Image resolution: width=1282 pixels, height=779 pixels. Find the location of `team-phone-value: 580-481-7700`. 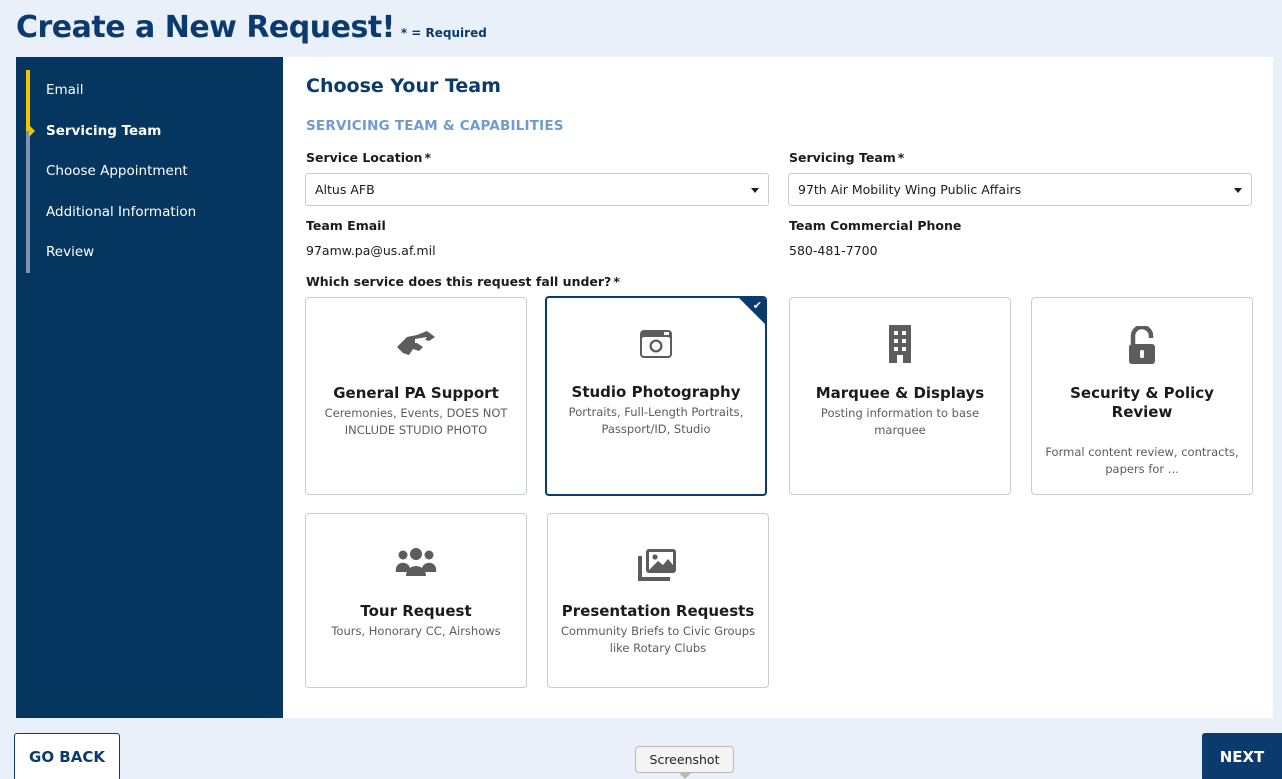

team-phone-value: 580-481-7700 is located at coordinates (833, 250).